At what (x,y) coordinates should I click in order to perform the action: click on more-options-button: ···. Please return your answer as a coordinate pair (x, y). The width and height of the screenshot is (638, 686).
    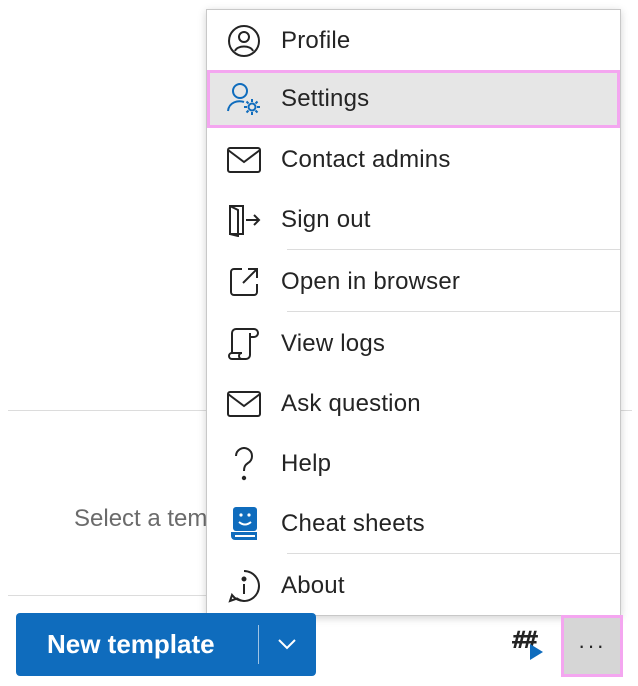
    Looking at the image, I should click on (592, 646).